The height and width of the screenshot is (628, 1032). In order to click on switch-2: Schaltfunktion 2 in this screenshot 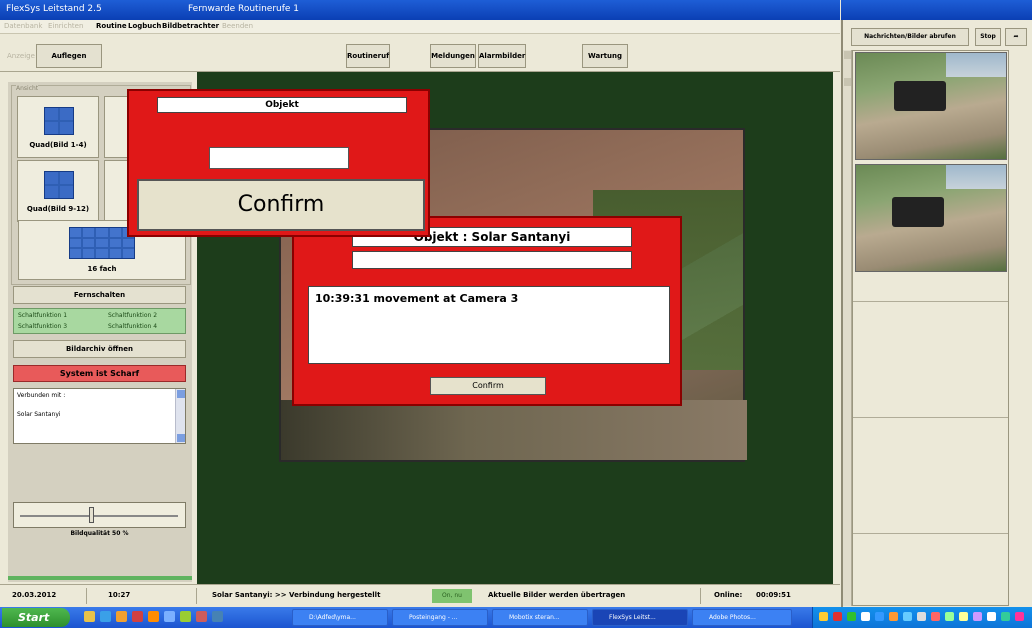, I will do `click(132, 315)`.